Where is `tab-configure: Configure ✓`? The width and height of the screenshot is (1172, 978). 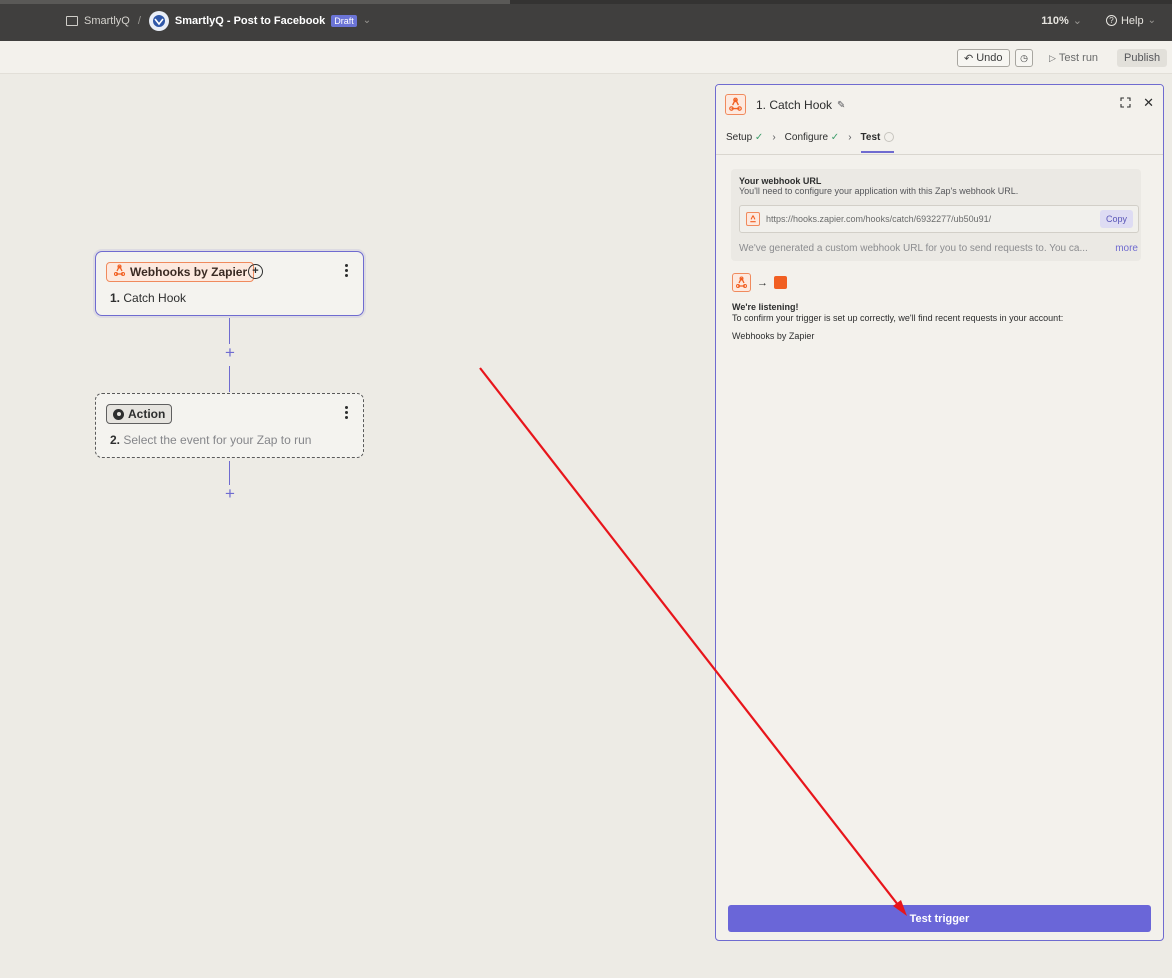
tab-configure: Configure ✓ is located at coordinates (812, 137).